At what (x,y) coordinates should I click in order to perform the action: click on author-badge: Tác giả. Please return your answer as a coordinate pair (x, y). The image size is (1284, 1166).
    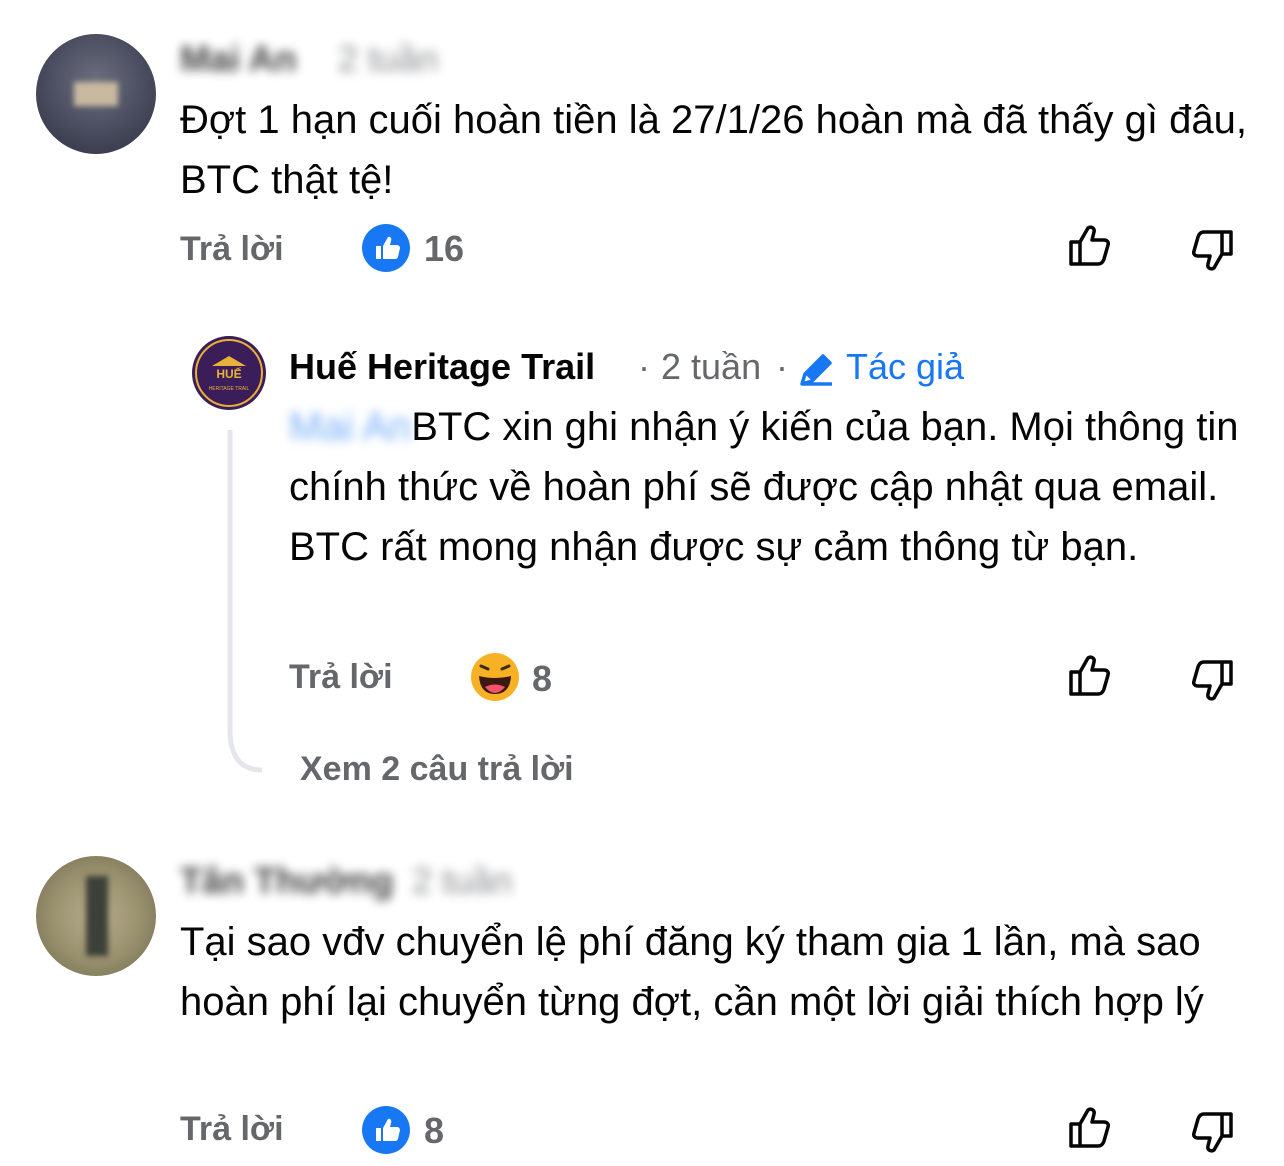
    Looking at the image, I should click on (905, 366).